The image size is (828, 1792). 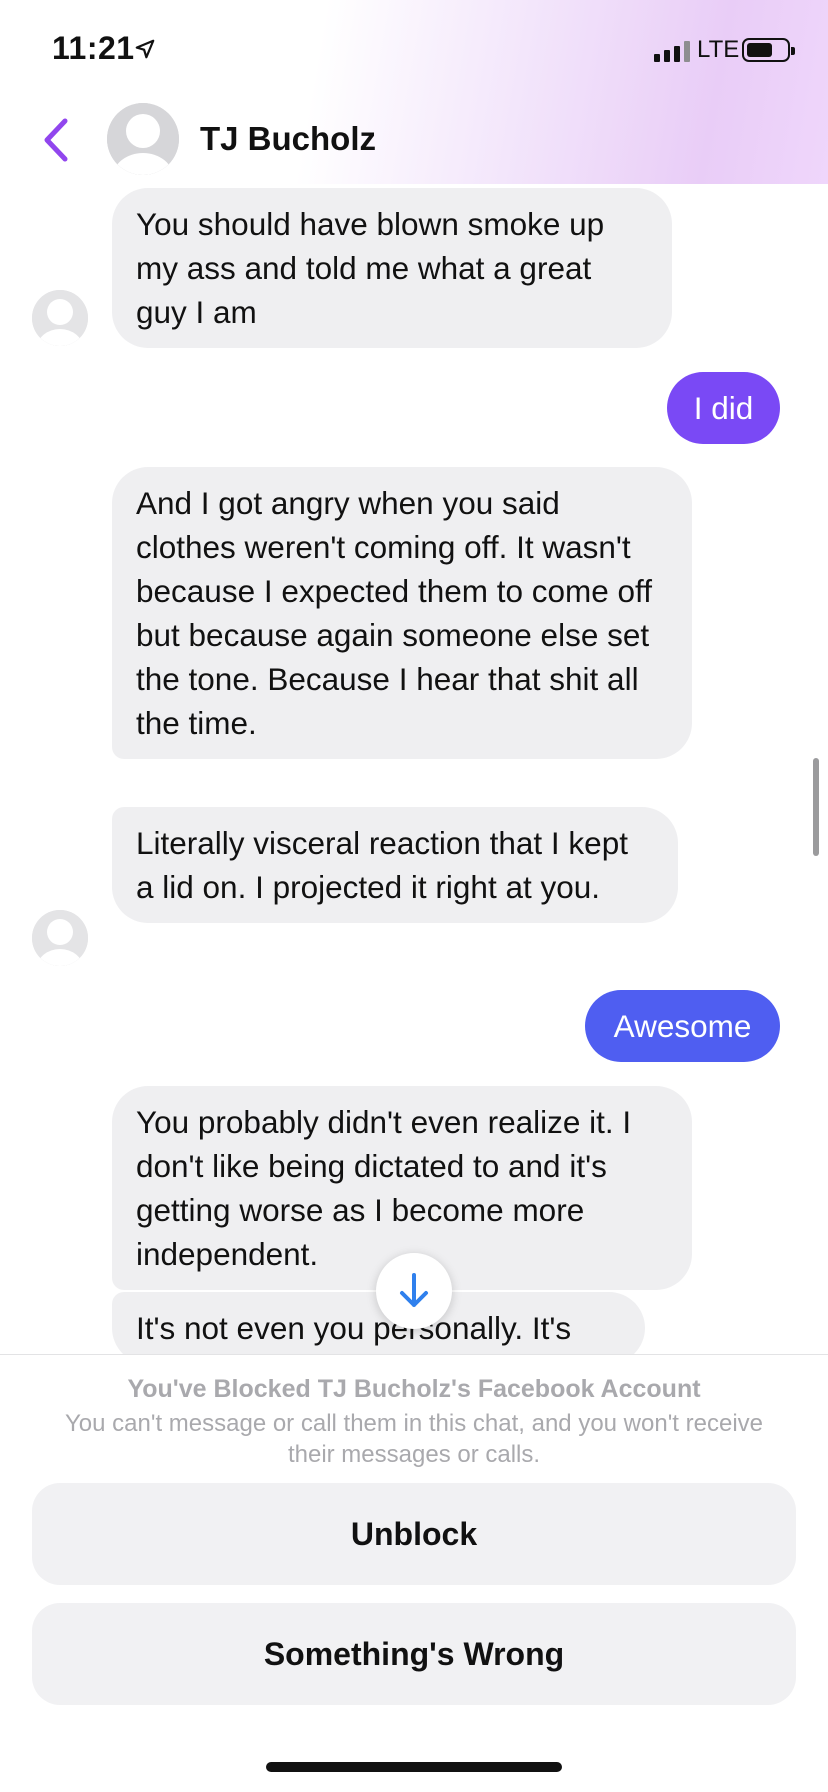 I want to click on back-button, so click(x=56, y=140).